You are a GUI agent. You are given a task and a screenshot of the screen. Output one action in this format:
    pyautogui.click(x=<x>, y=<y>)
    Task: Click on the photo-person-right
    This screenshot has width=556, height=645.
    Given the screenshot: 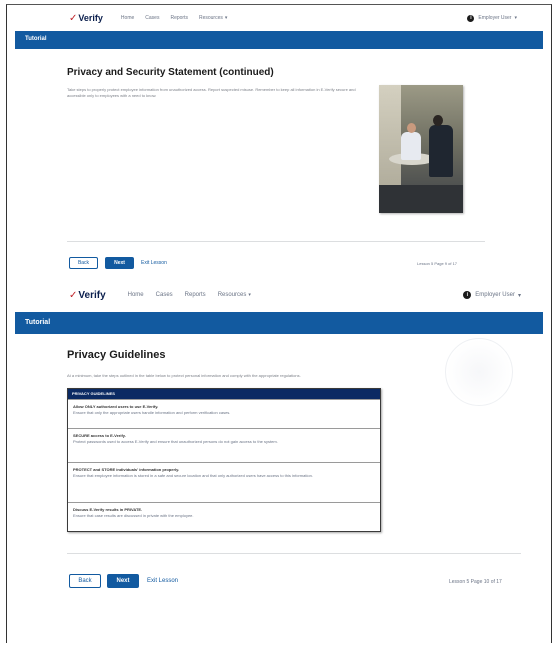 What is the action you would take?
    pyautogui.click(x=441, y=151)
    